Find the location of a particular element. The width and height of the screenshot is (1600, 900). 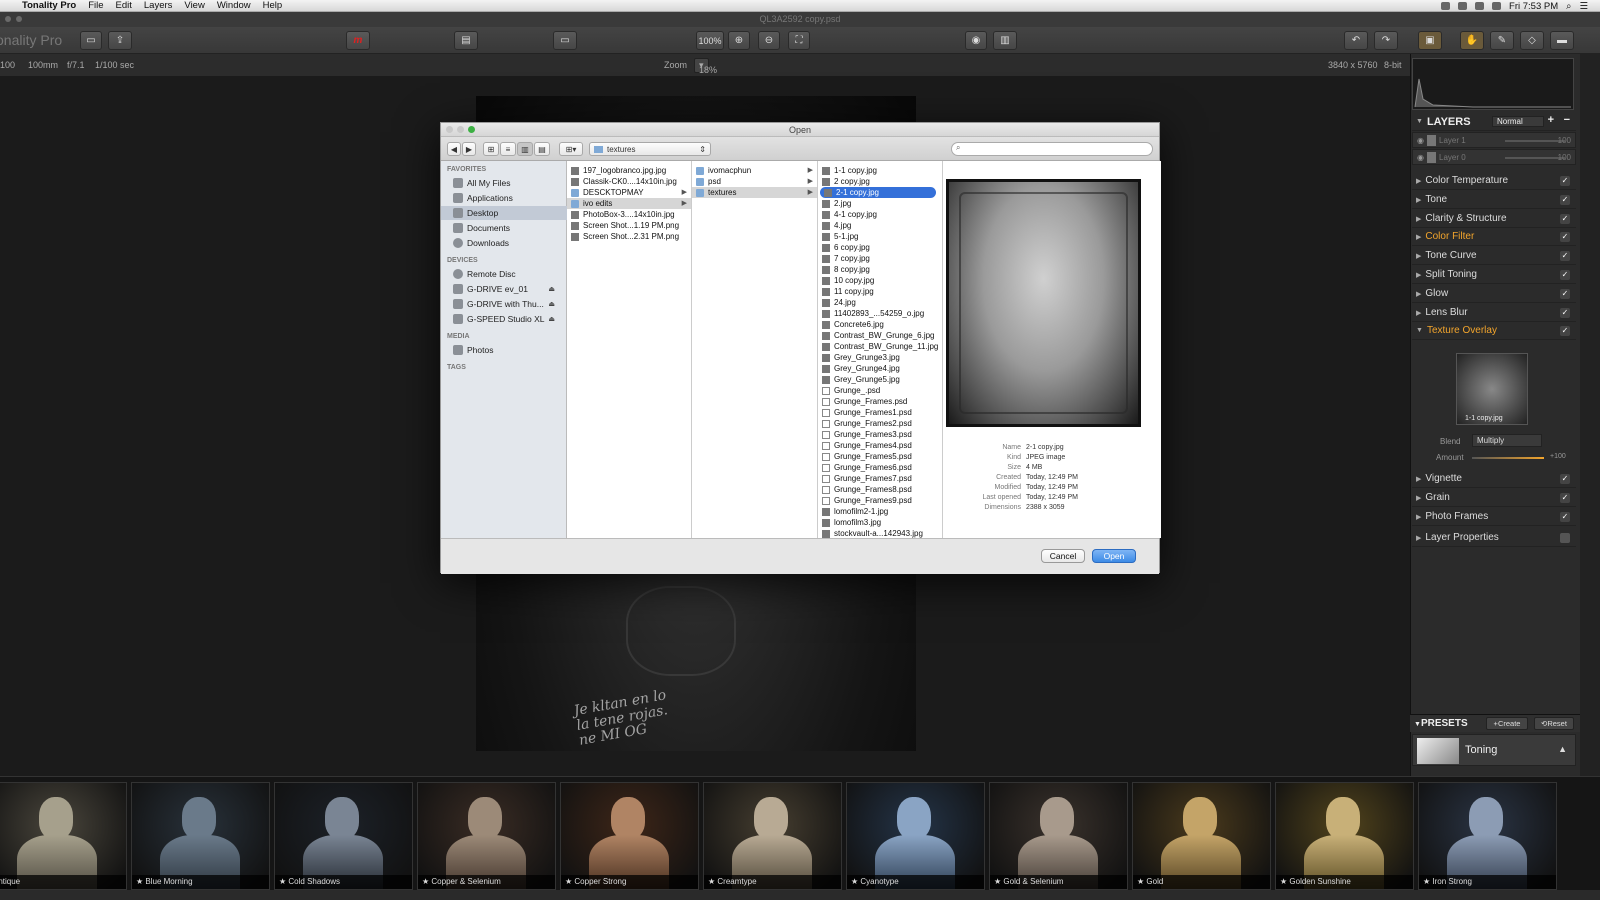

coverflow-view-button: ▤ is located at coordinates (542, 149).